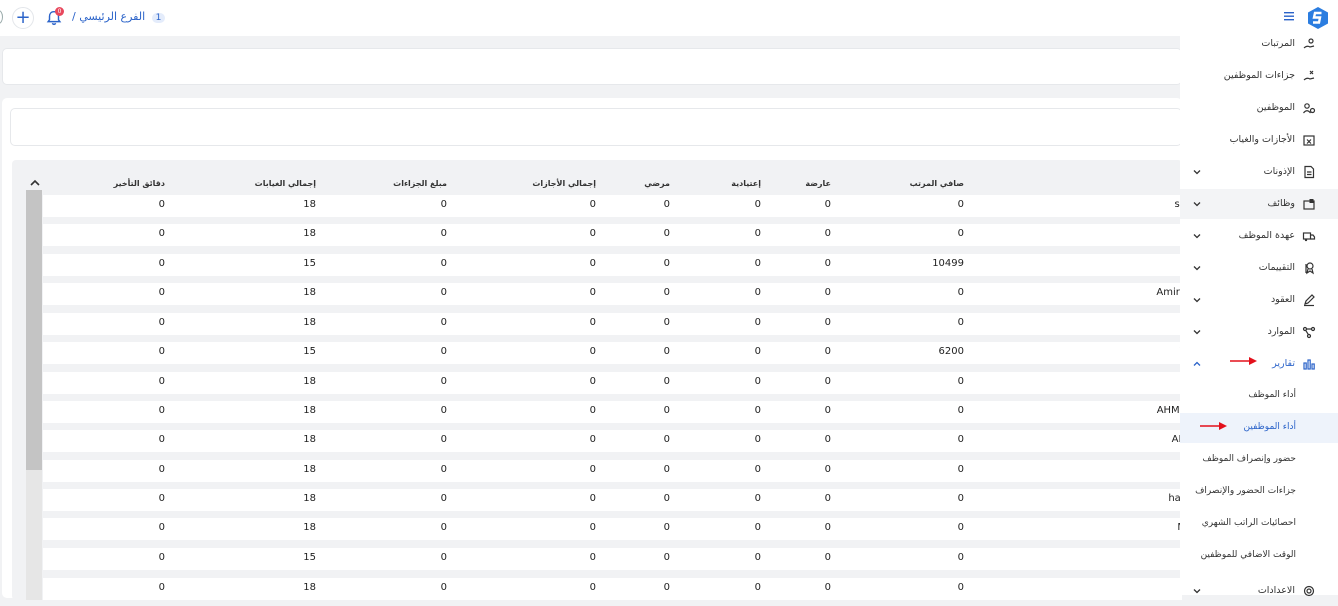 The image size is (1338, 606). What do you see at coordinates (1, 17) in the screenshot?
I see `user-avatar-edge` at bounding box center [1, 17].